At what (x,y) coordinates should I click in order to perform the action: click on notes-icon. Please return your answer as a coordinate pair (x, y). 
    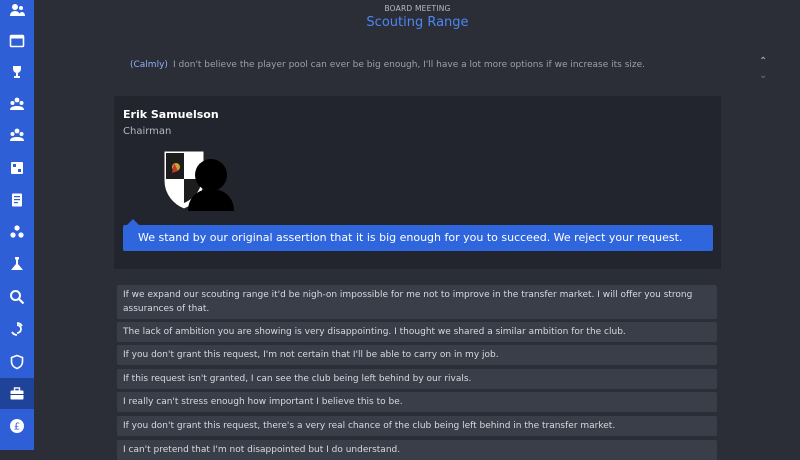
    Looking at the image, I should click on (17, 167).